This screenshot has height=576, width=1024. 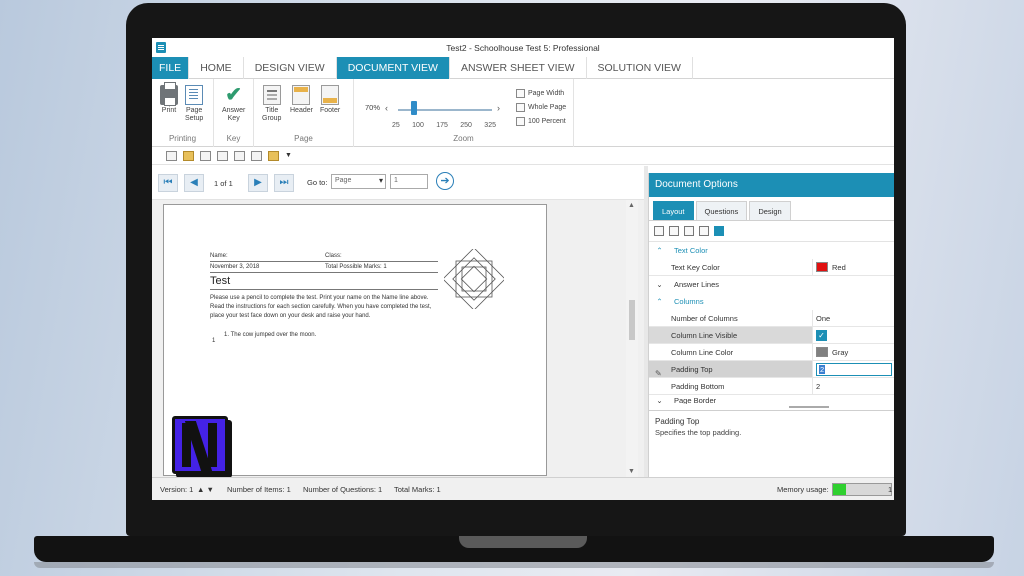 I want to click on category-text-color: ⌃ Text Color, so click(x=771, y=250).